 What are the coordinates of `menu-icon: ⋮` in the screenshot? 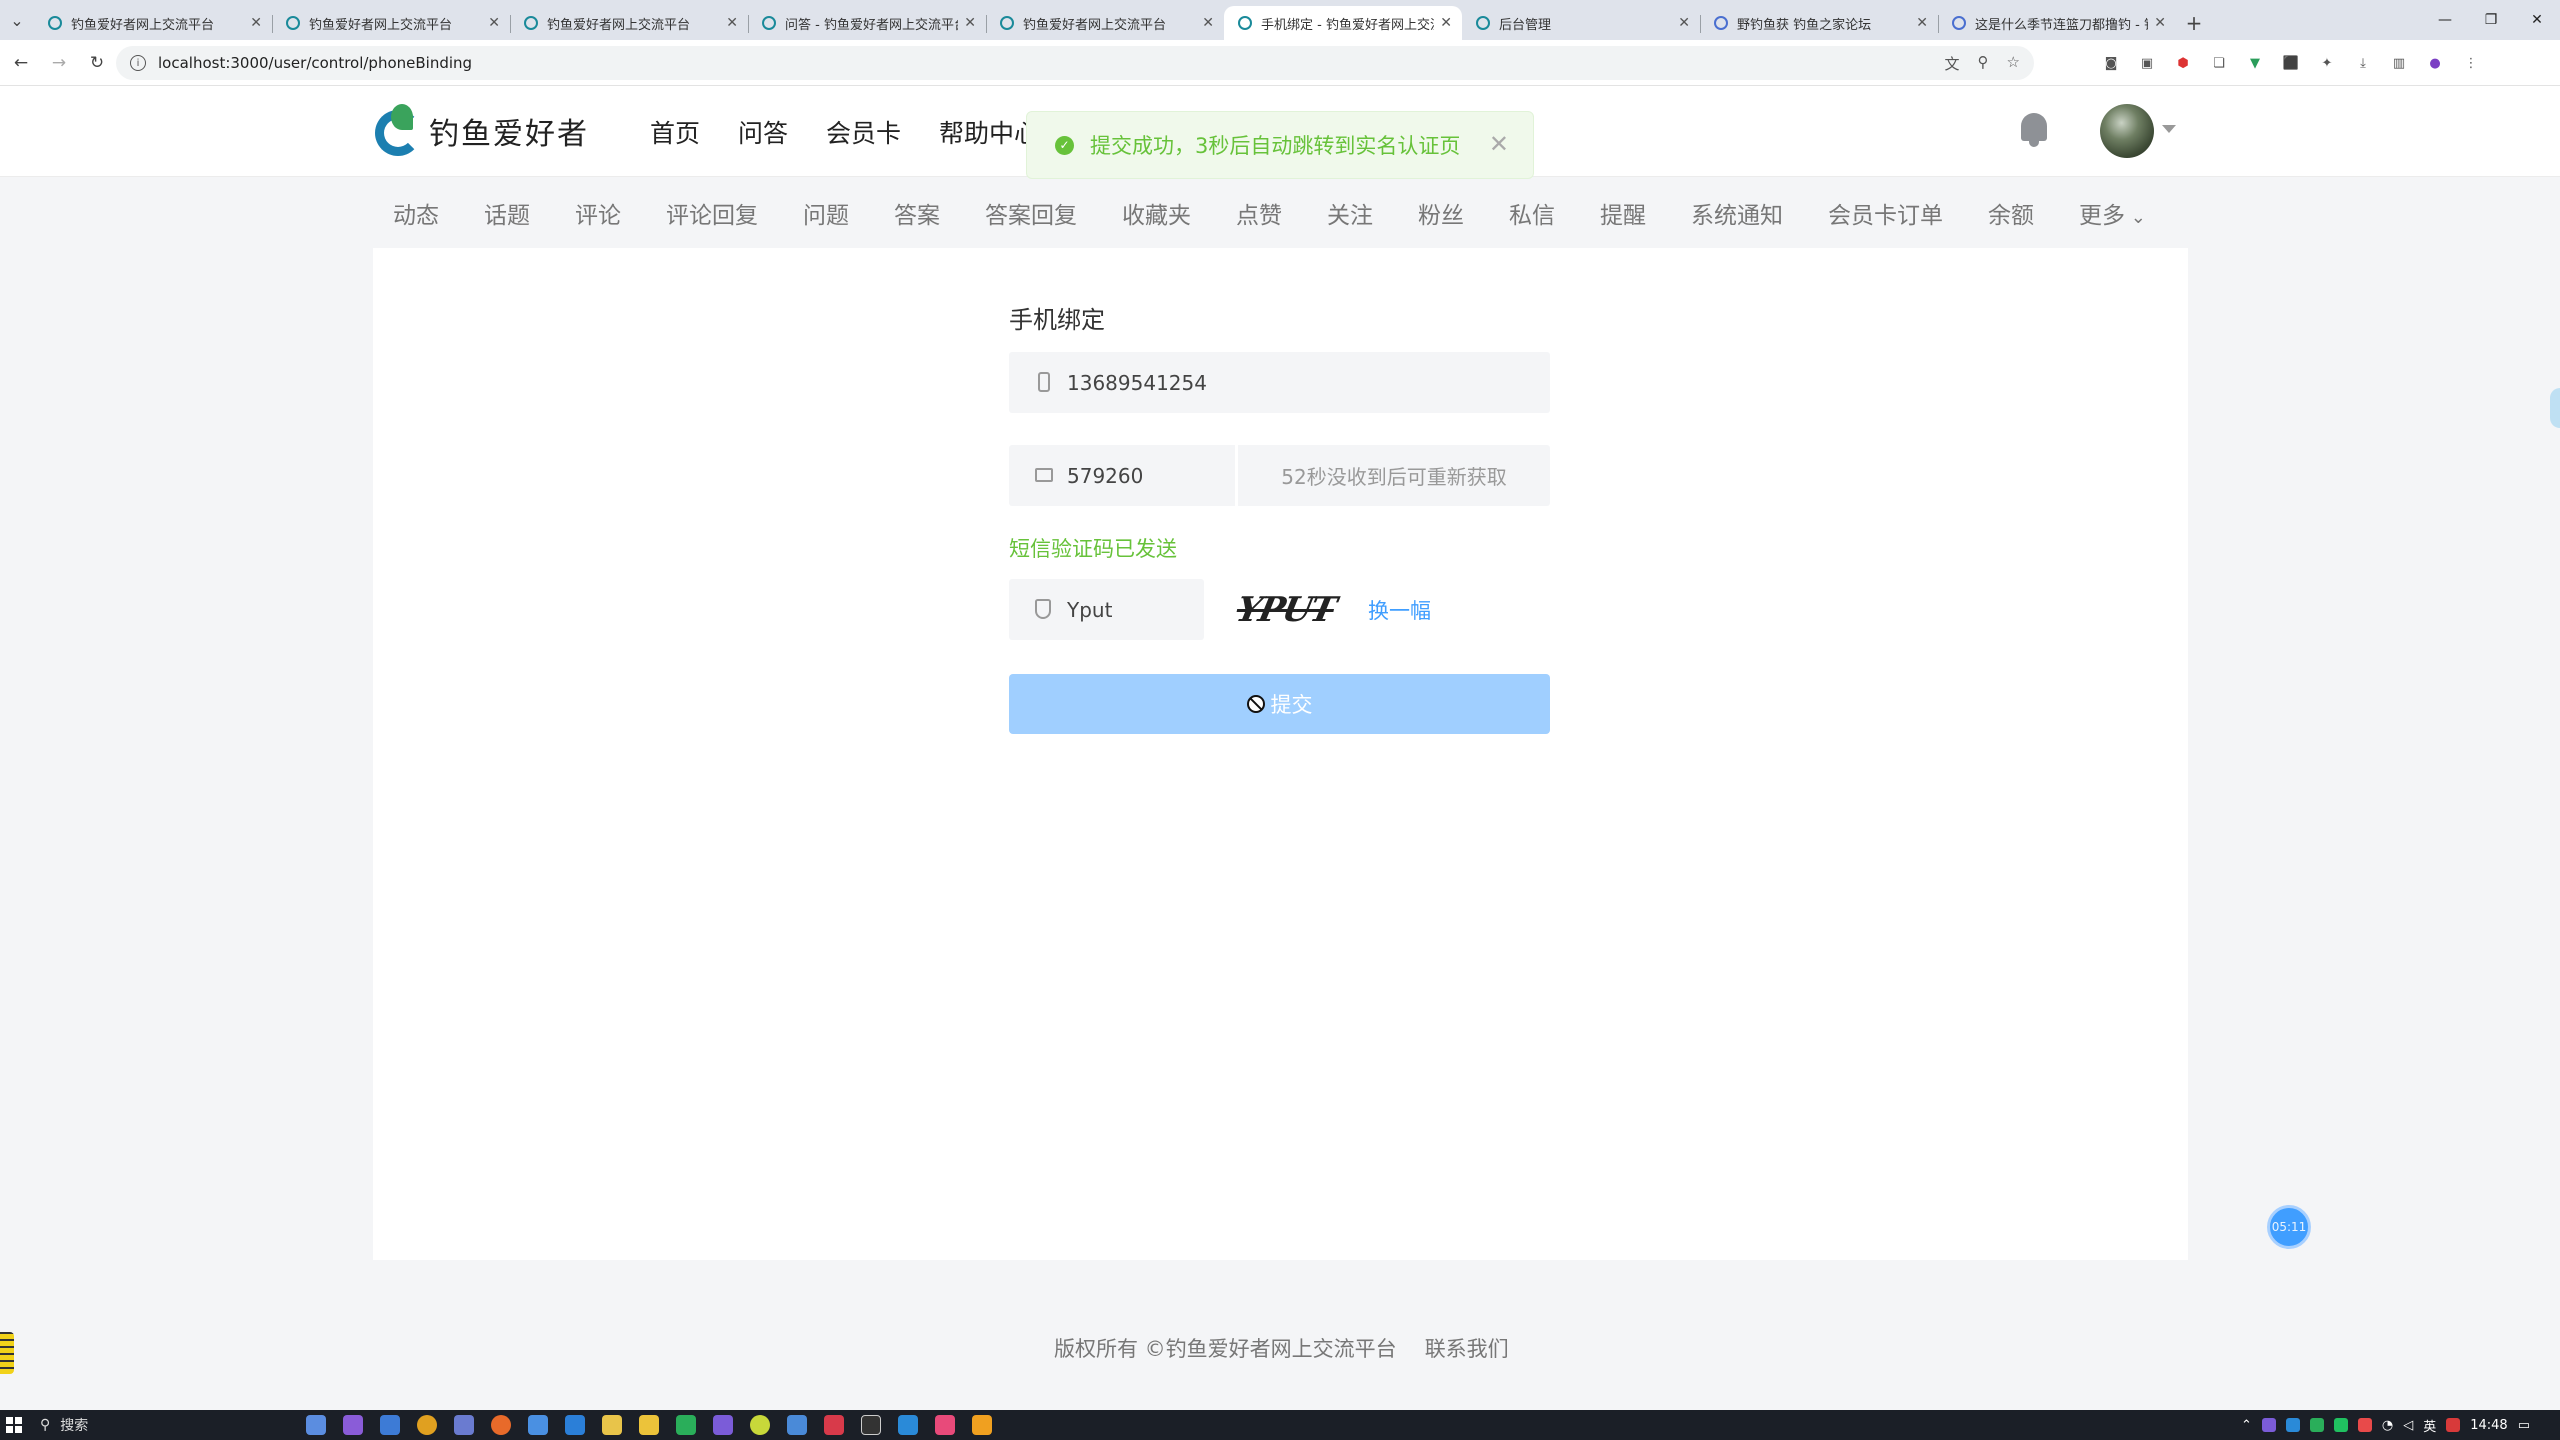 It's located at (2471, 63).